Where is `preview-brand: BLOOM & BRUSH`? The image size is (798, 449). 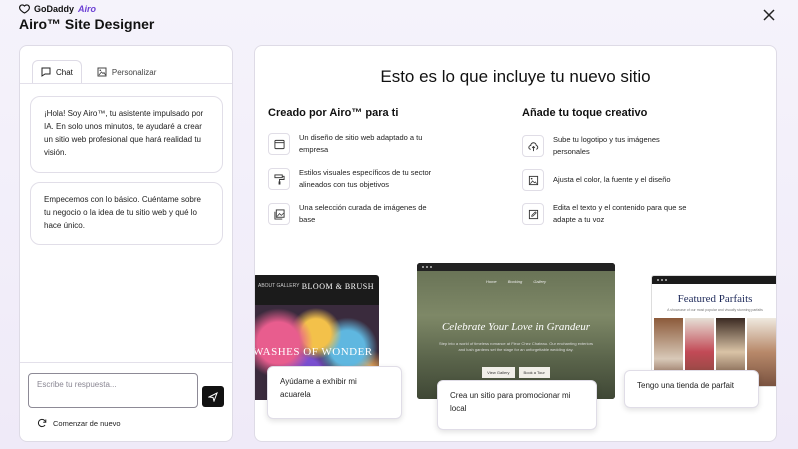
preview-brand: BLOOM & BRUSH is located at coordinates (337, 286).